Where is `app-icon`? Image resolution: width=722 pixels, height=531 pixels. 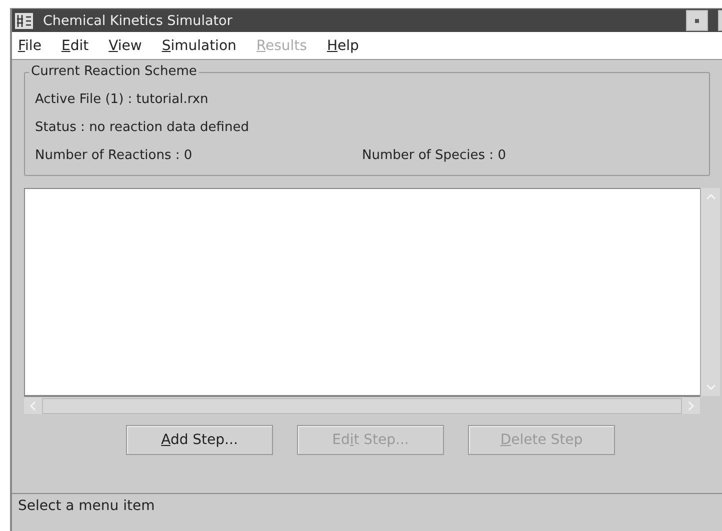 app-icon is located at coordinates (24, 20).